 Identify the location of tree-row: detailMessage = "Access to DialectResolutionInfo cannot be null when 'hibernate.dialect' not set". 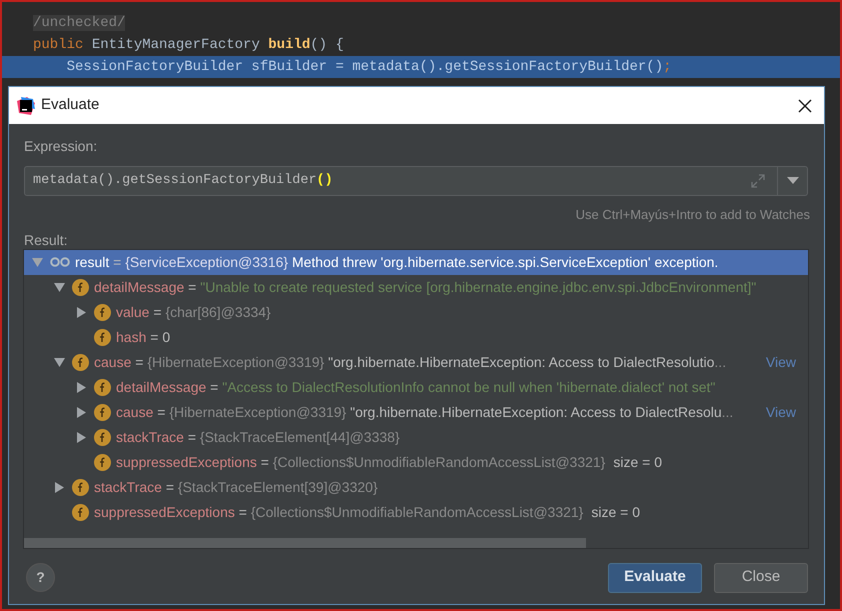
(416, 387).